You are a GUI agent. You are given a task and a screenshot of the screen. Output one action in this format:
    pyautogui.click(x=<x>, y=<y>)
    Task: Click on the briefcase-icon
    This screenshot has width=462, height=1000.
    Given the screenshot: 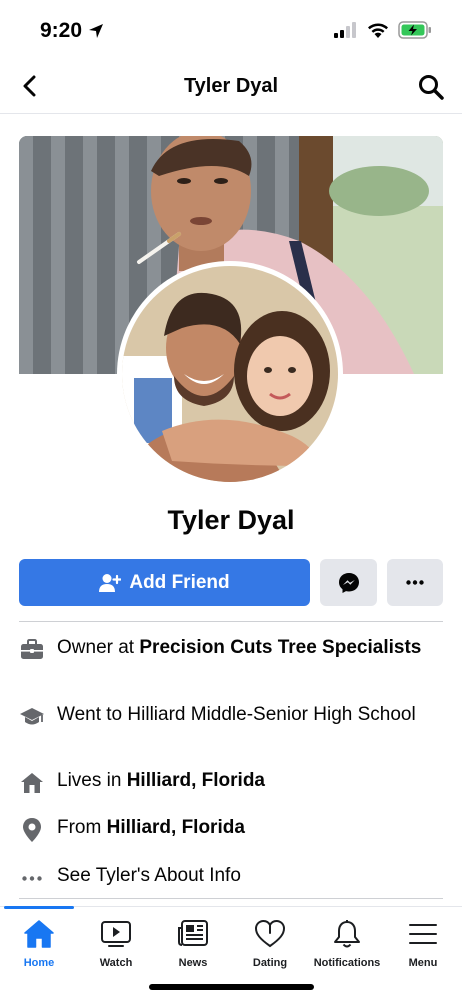 What is the action you would take?
    pyautogui.click(x=32, y=650)
    